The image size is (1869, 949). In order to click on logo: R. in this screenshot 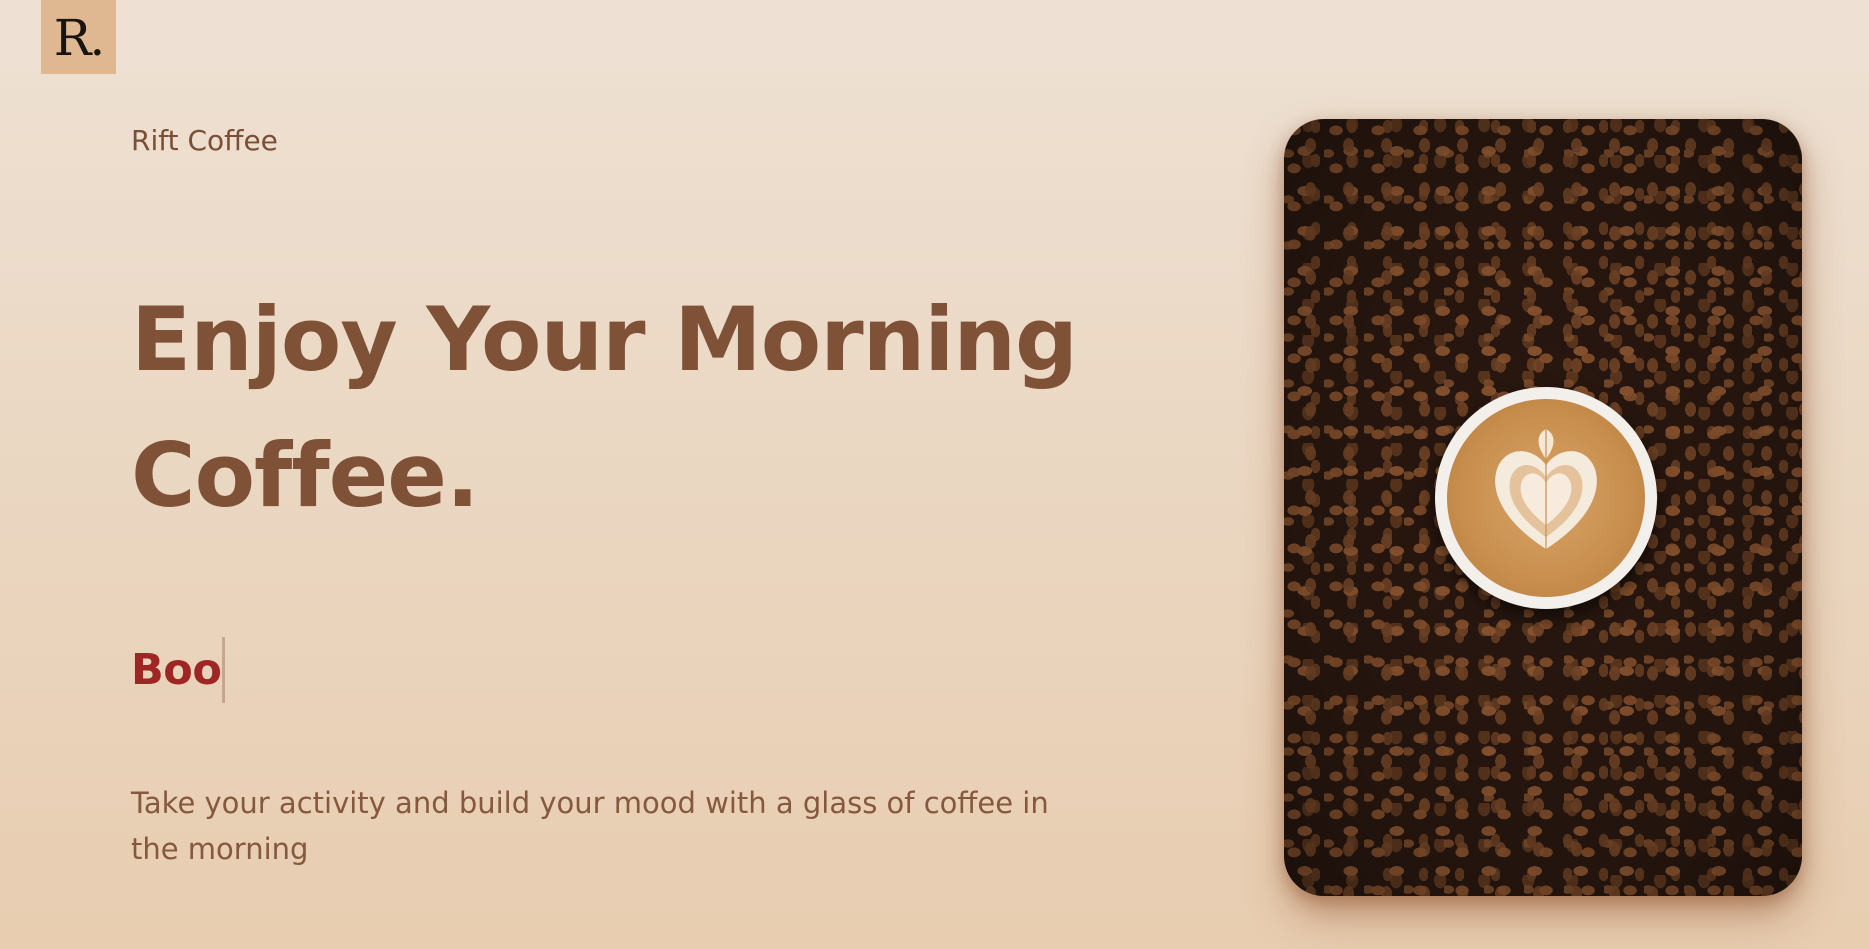, I will do `click(78, 37)`.